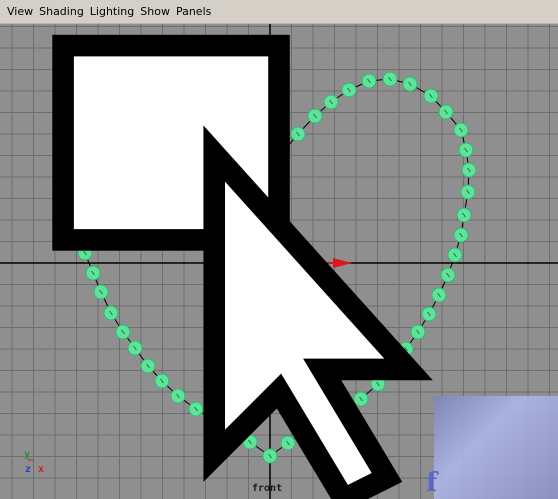 The width and height of the screenshot is (558, 499). Describe the element at coordinates (20, 12) in the screenshot. I see `menu-view: View` at that location.